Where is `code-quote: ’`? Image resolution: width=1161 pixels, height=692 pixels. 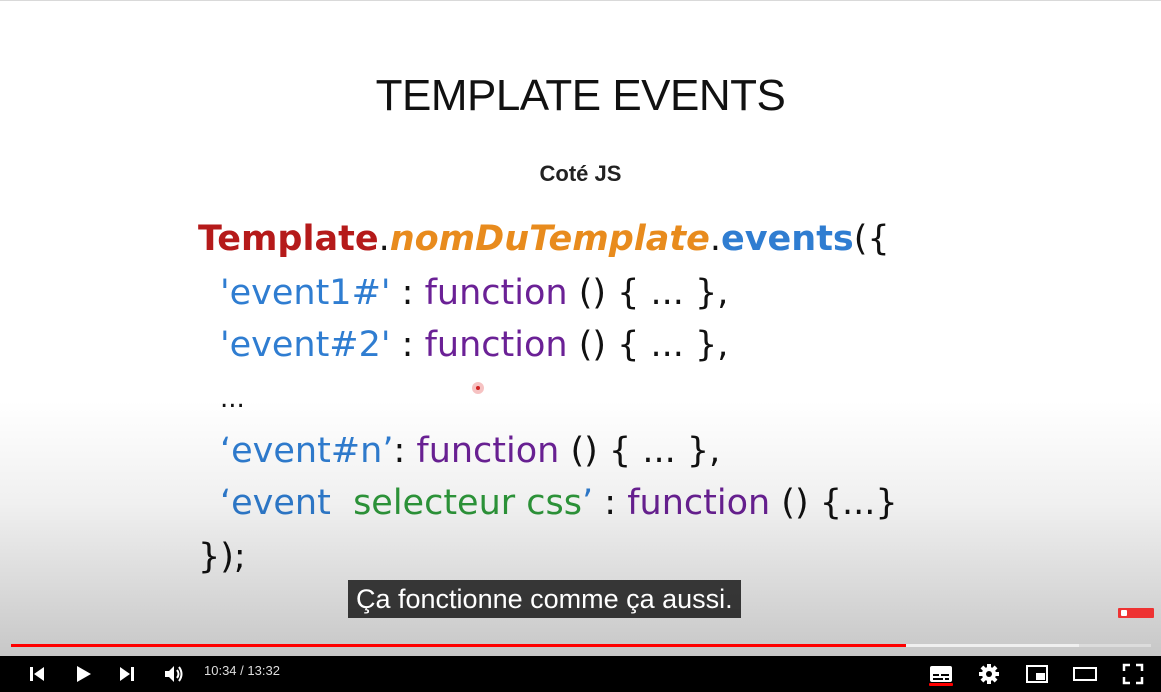 code-quote: ’ is located at coordinates (588, 503).